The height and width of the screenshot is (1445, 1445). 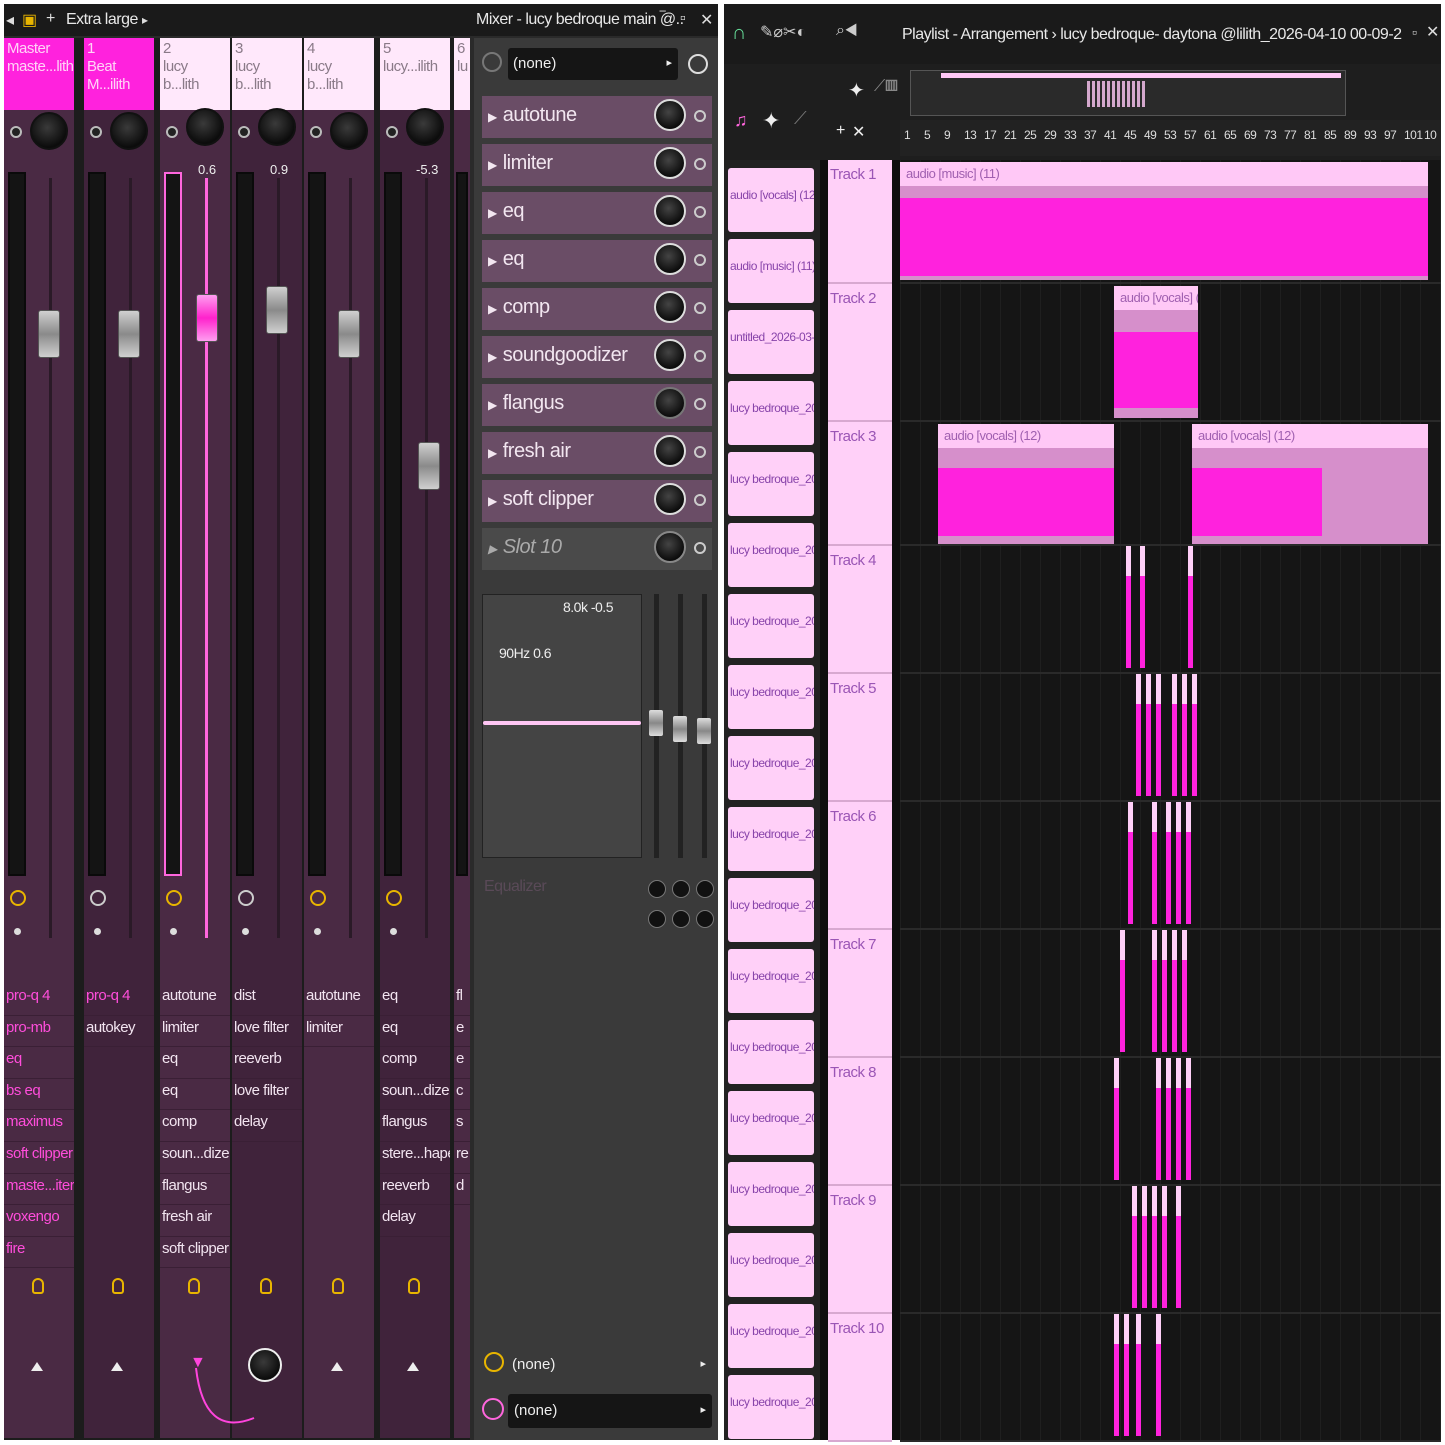 What do you see at coordinates (860, 738) in the screenshot?
I see `track-header: Track 5` at bounding box center [860, 738].